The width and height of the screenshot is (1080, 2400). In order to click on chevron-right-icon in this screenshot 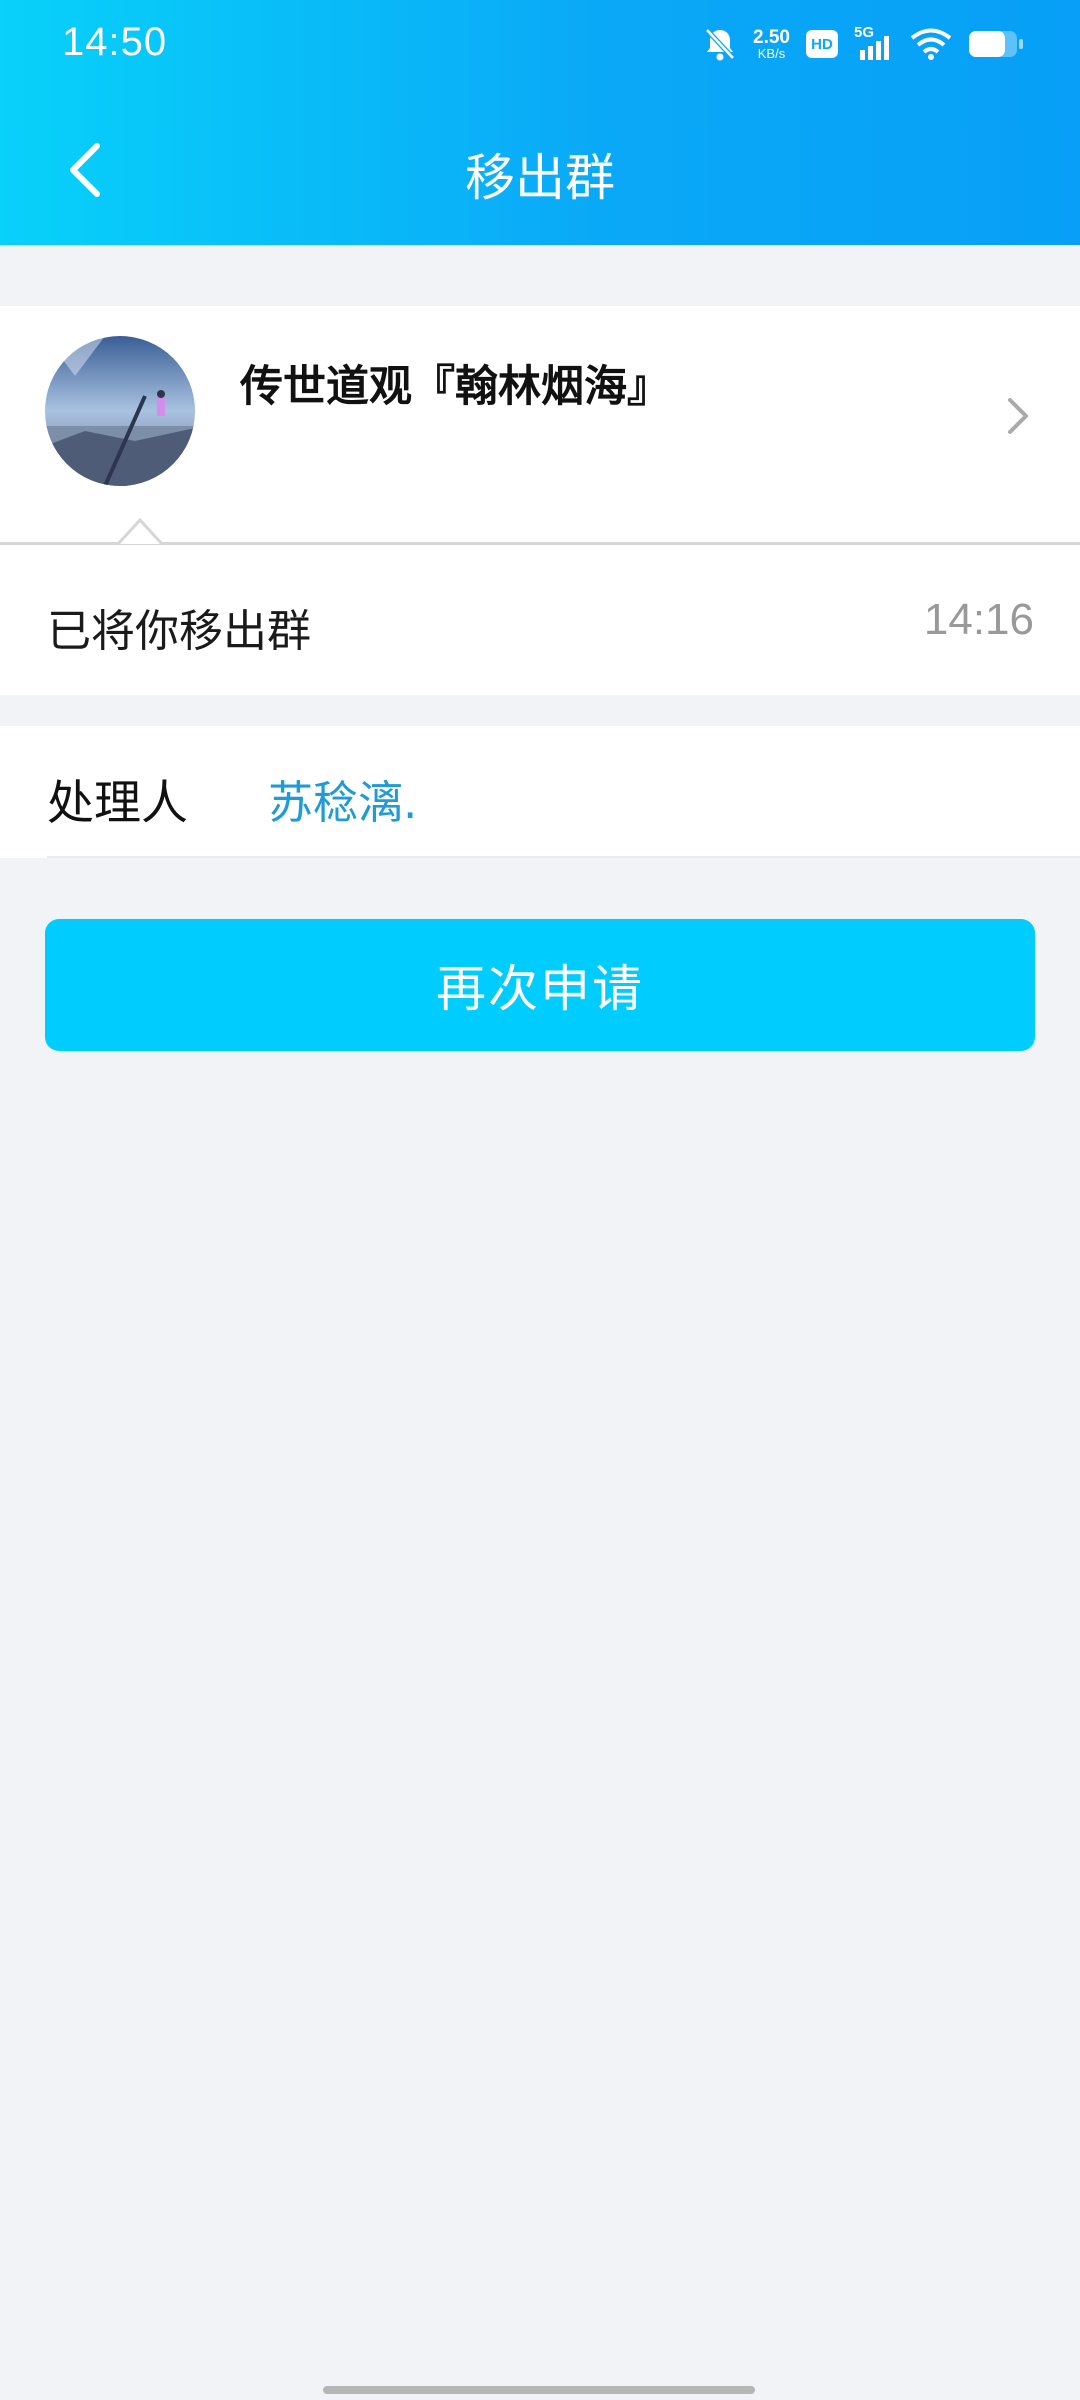, I will do `click(1018, 416)`.